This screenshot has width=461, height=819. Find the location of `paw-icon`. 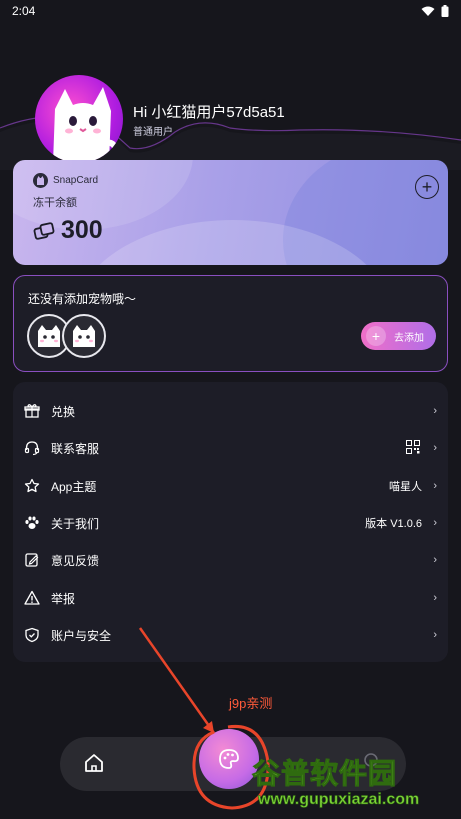

paw-icon is located at coordinates (32, 523).